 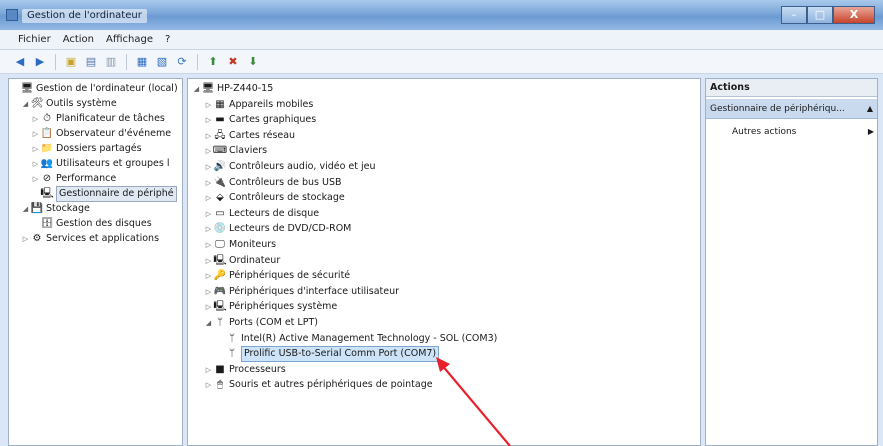 I want to click on tree-item: 🗄 Gestion des disques, so click(x=91, y=224).